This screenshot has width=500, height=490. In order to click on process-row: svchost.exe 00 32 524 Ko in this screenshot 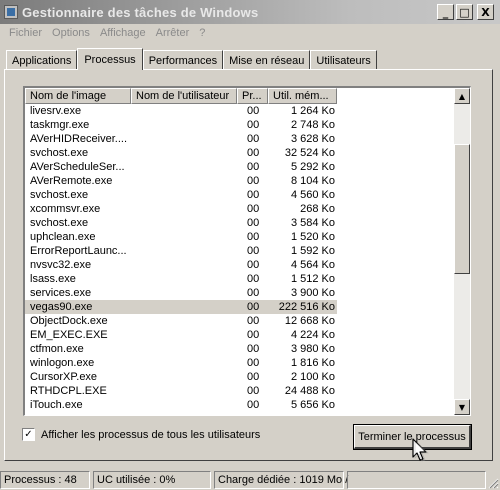, I will do `click(239, 153)`.